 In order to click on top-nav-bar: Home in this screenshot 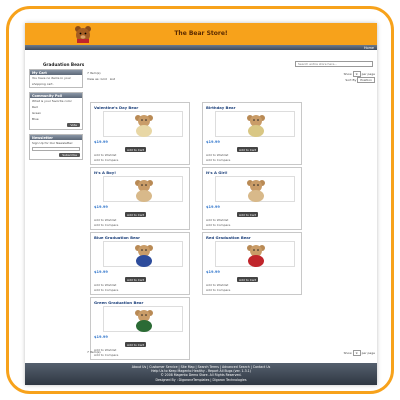, I will do `click(201, 47)`.